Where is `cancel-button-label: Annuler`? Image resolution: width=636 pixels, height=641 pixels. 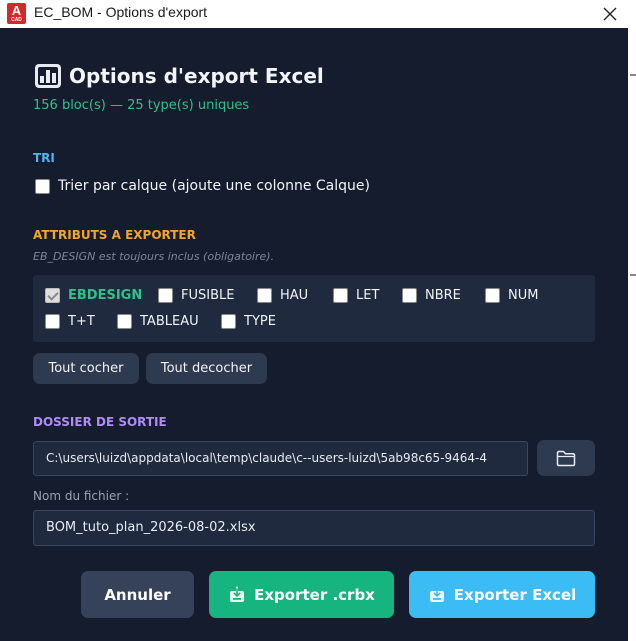 cancel-button-label: Annuler is located at coordinates (137, 594).